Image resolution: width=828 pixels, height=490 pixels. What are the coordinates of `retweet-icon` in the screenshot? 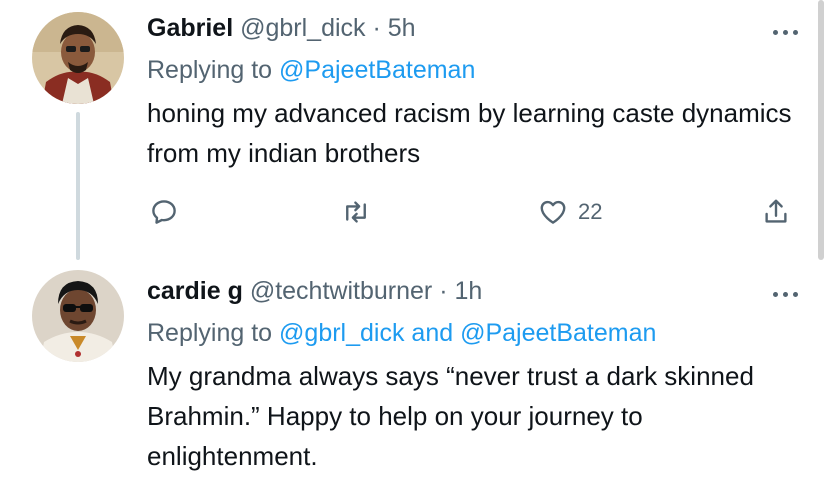 It's located at (356, 212).